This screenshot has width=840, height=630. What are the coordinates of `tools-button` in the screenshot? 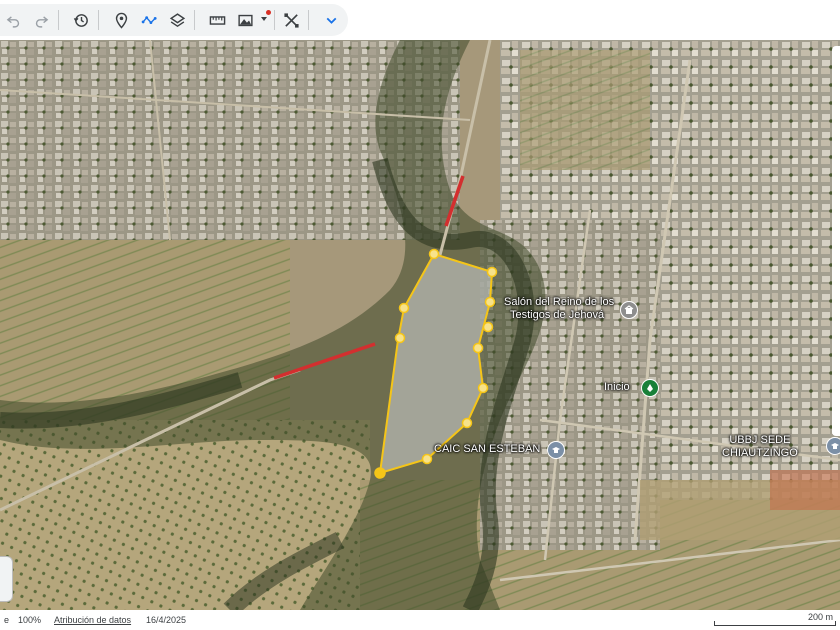 It's located at (291, 20).